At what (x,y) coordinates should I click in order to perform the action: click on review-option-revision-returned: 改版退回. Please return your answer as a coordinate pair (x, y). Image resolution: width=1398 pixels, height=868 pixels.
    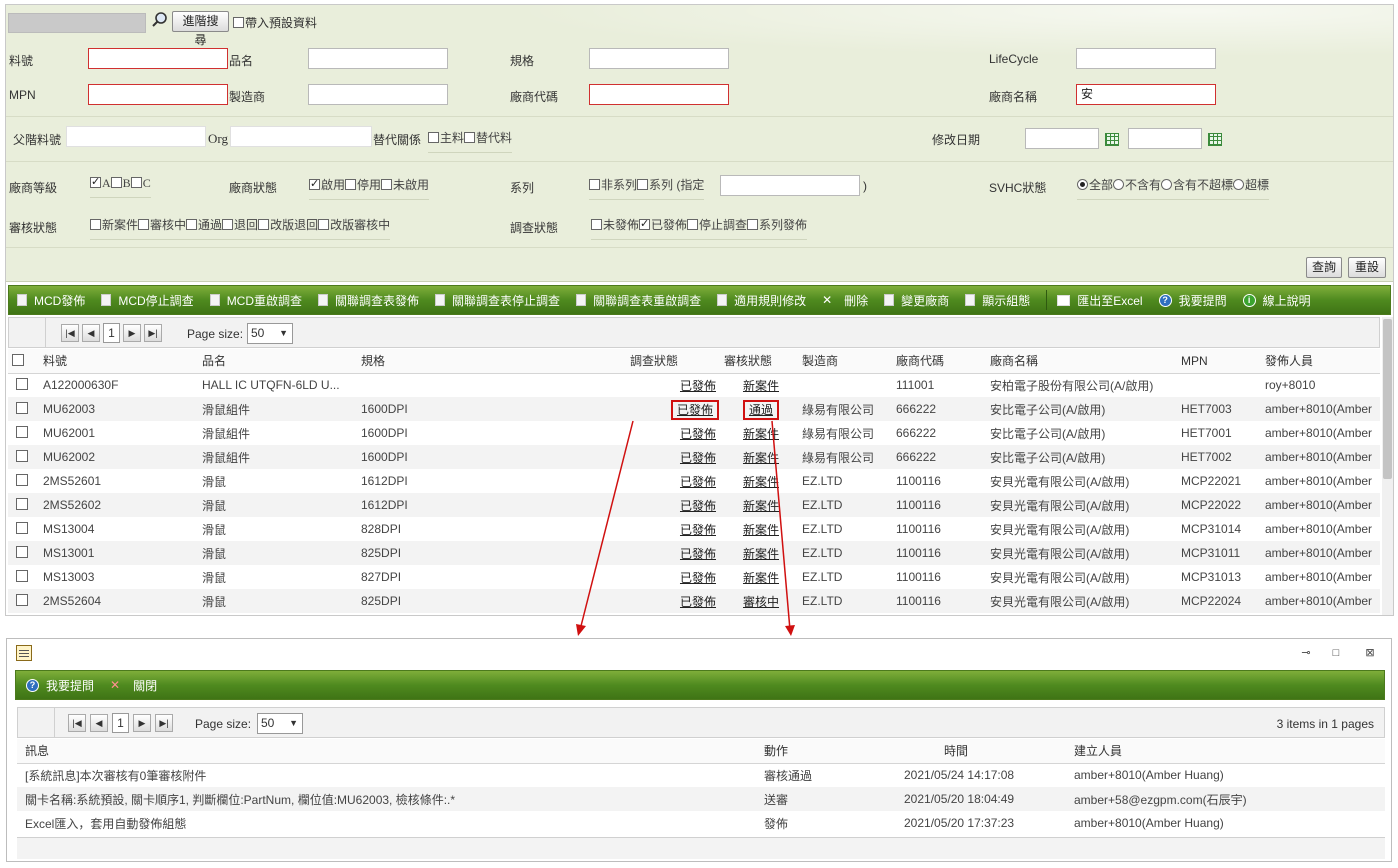
    Looking at the image, I should click on (288, 228).